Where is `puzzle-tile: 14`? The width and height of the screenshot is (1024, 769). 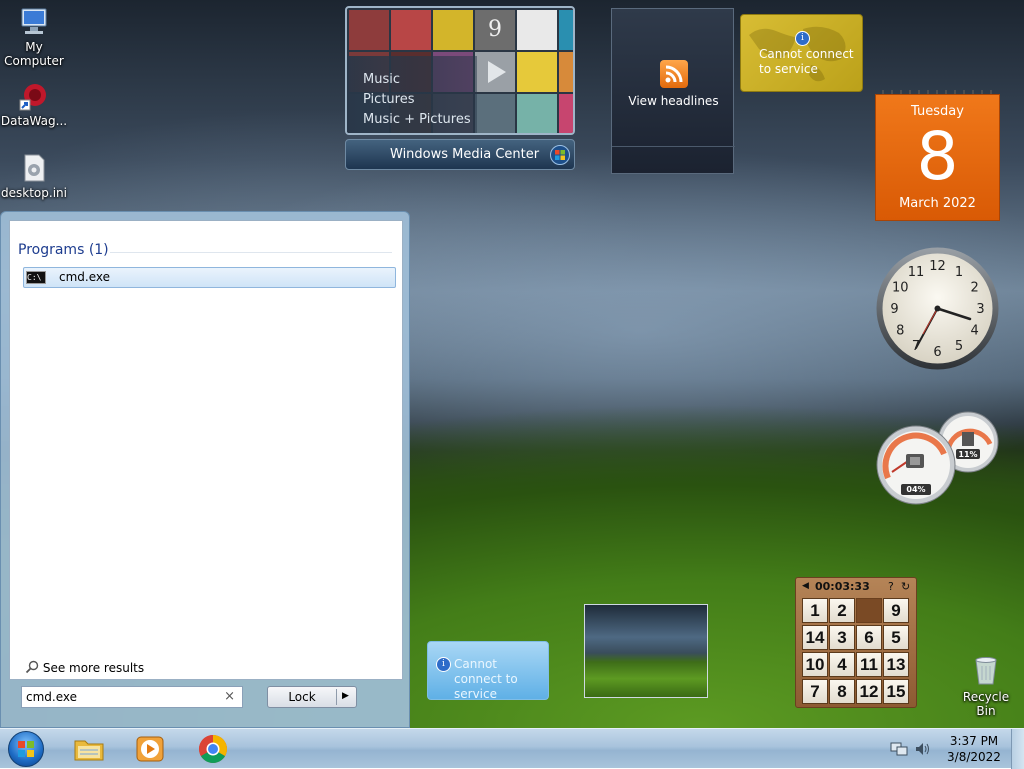
puzzle-tile: 14 is located at coordinates (815, 637).